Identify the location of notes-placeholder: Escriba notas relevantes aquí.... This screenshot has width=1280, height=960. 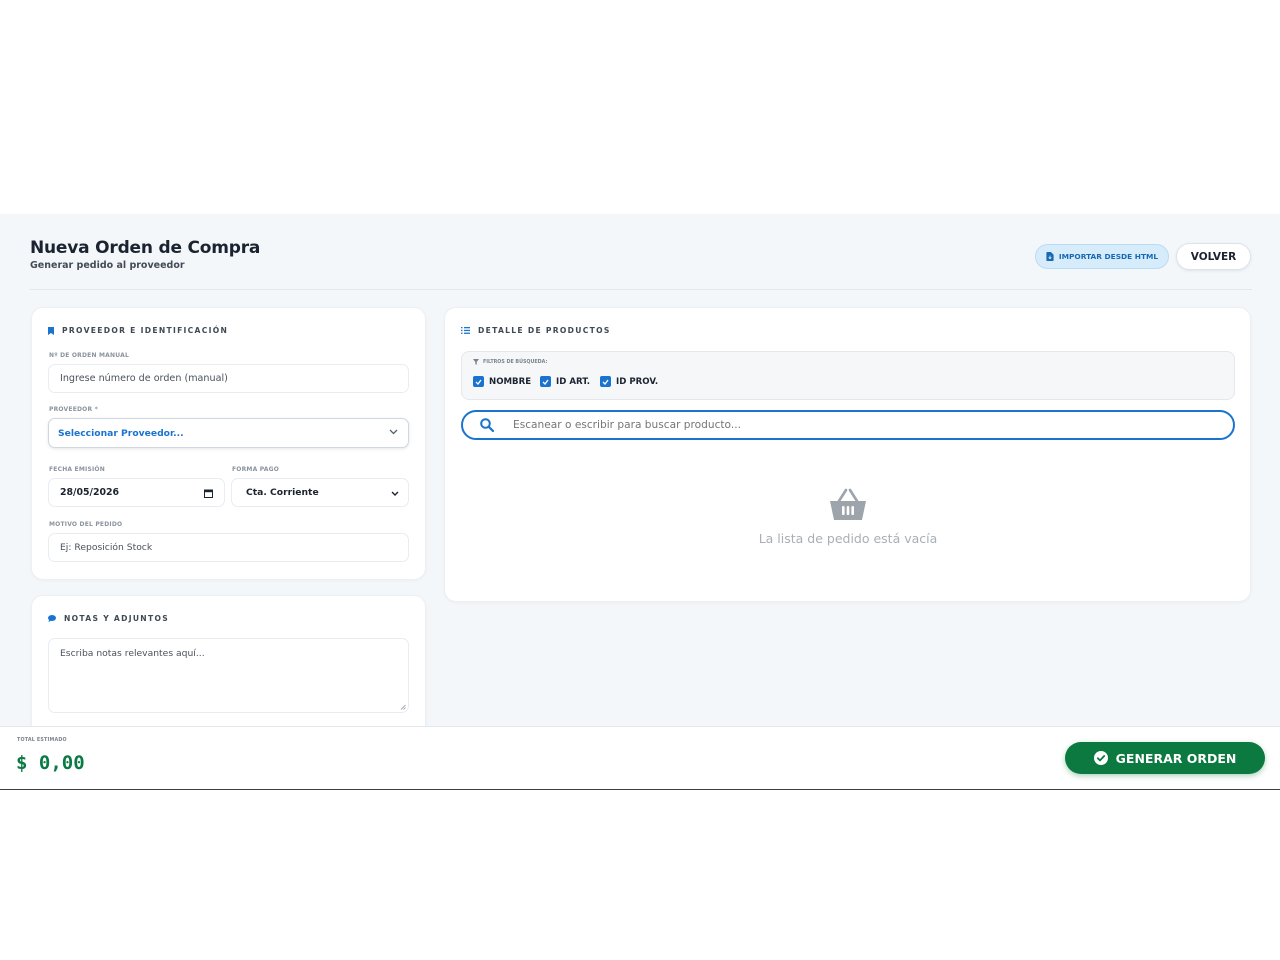
(132, 653).